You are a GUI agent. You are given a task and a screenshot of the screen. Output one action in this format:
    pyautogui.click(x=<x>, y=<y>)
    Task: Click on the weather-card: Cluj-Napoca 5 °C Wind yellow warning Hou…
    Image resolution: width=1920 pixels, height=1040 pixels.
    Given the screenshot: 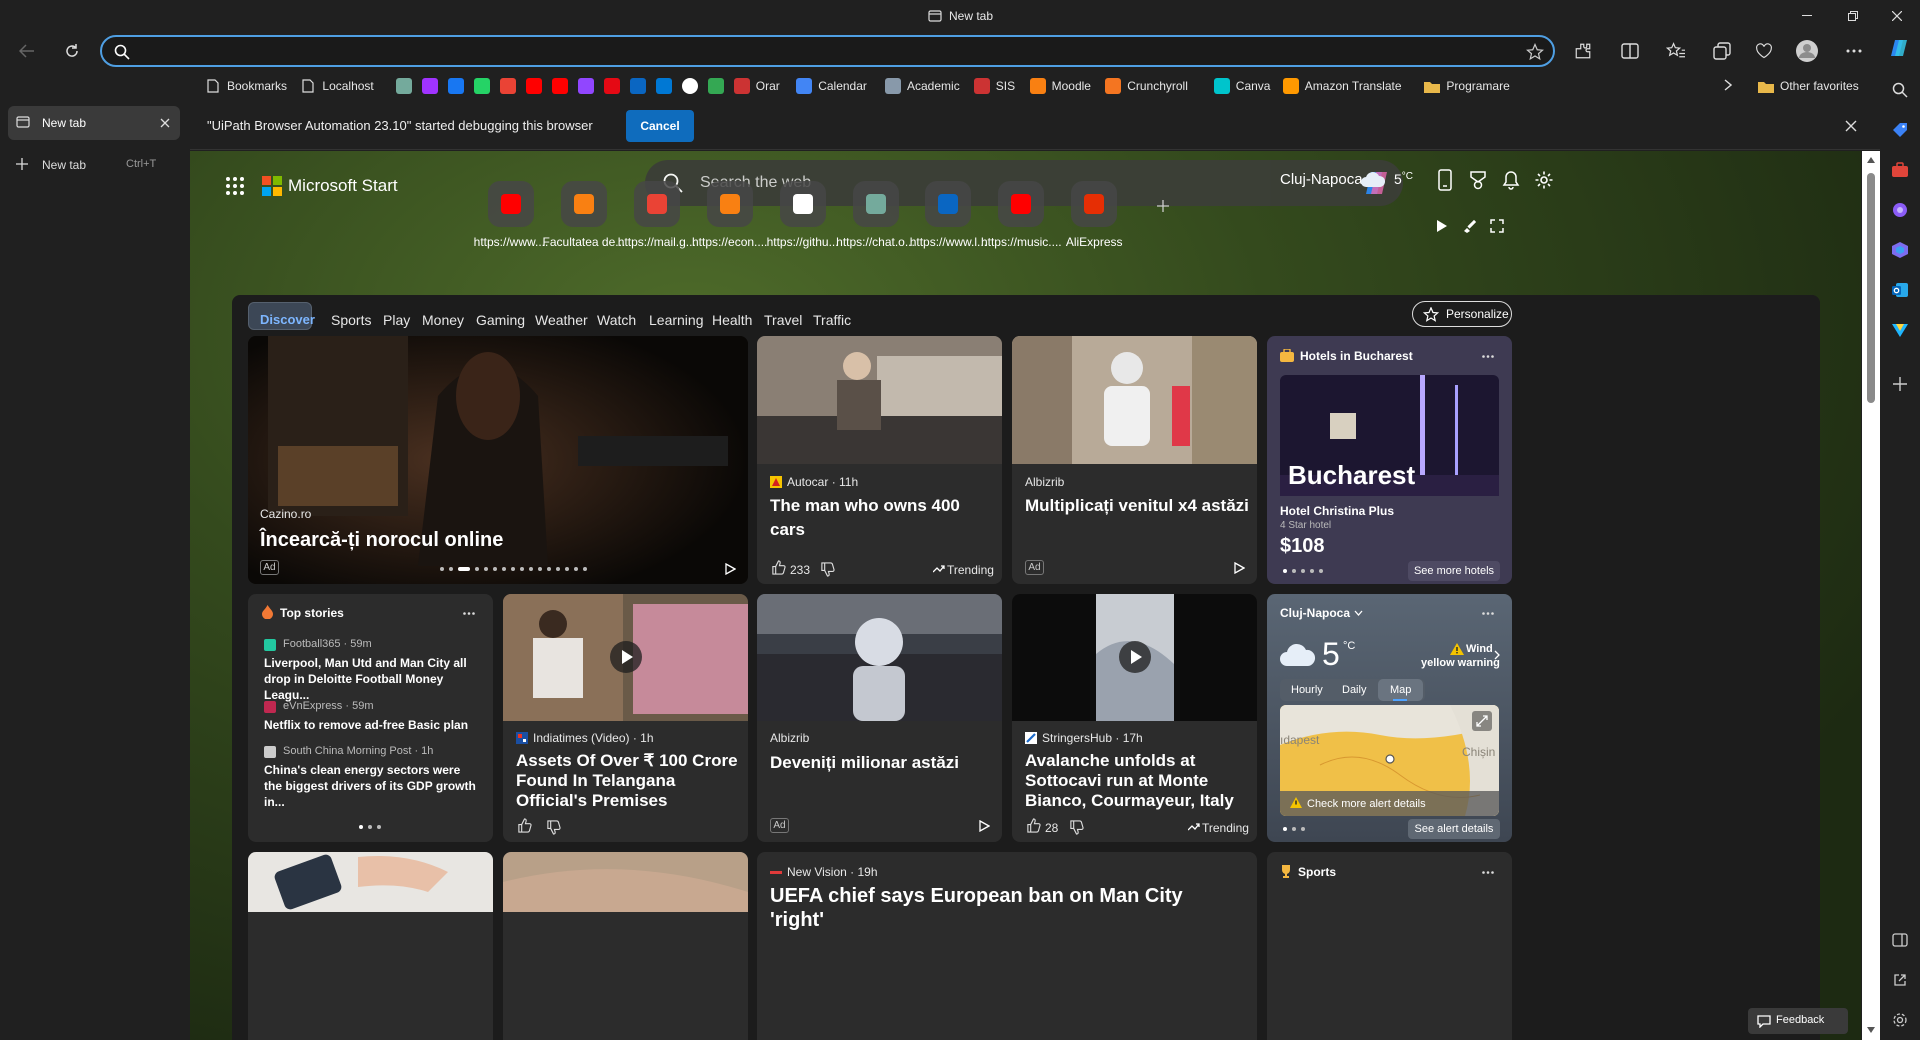 What is the action you would take?
    pyautogui.click(x=1389, y=718)
    